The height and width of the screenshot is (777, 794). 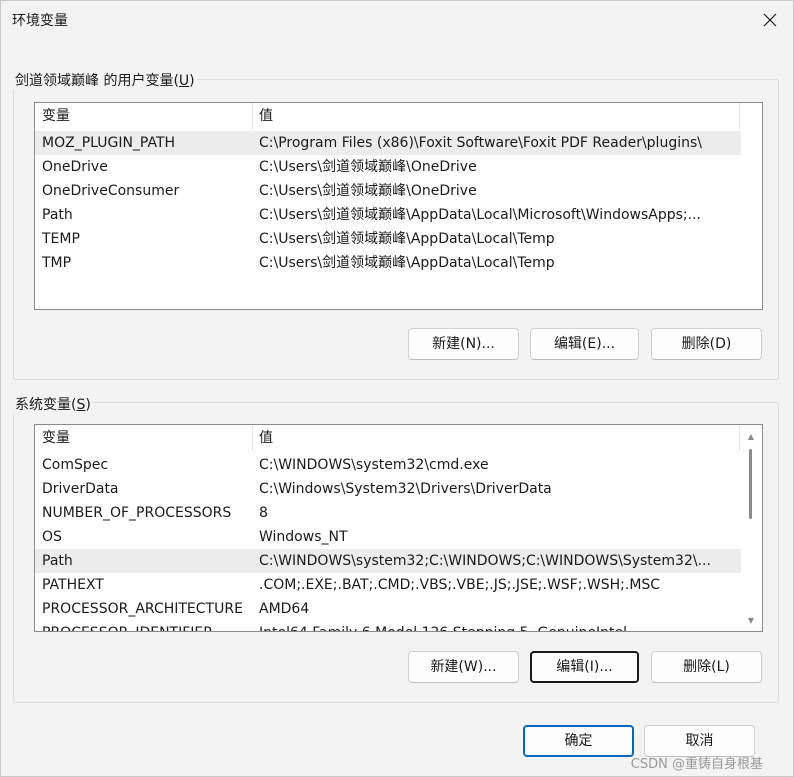 I want to click on ok-button: 确定, so click(x=578, y=741).